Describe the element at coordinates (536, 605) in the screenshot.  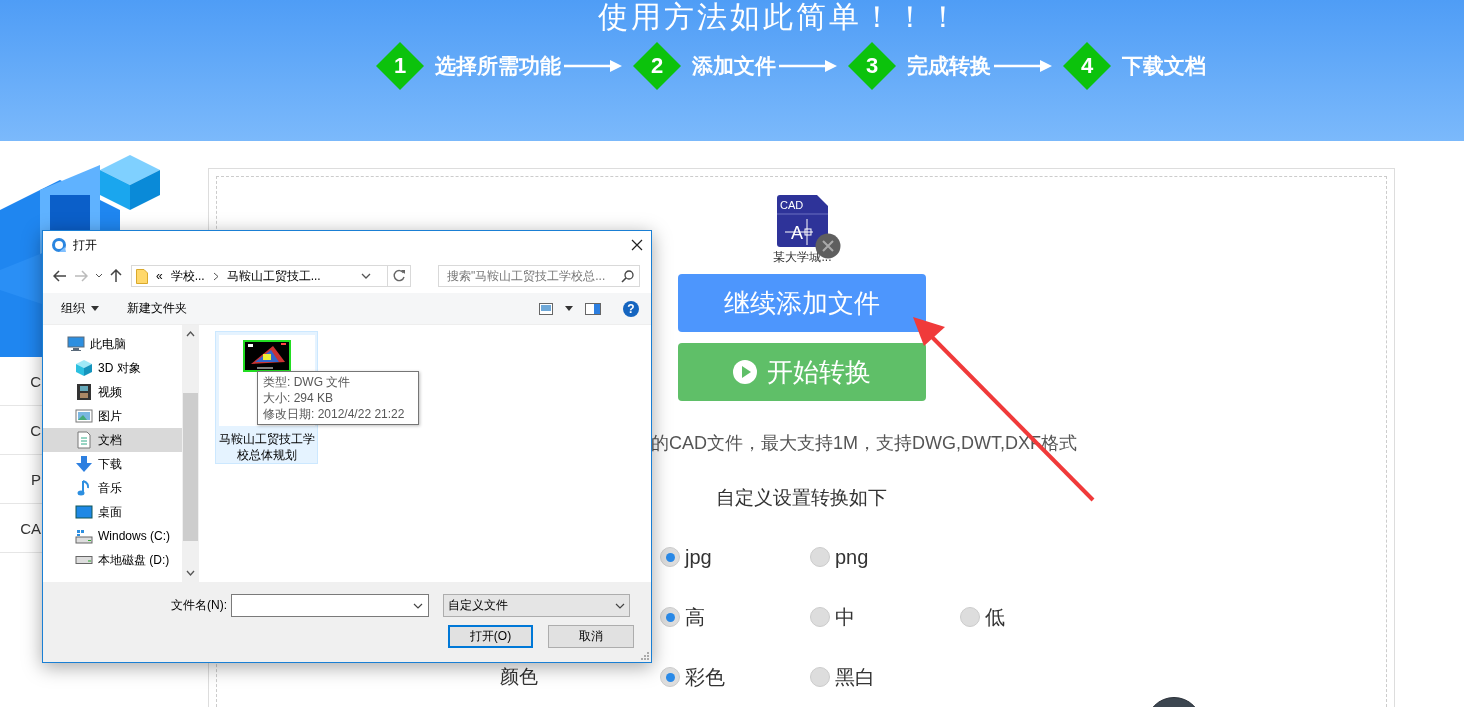
I see `file-type-dropdown: 自定义文件` at that location.